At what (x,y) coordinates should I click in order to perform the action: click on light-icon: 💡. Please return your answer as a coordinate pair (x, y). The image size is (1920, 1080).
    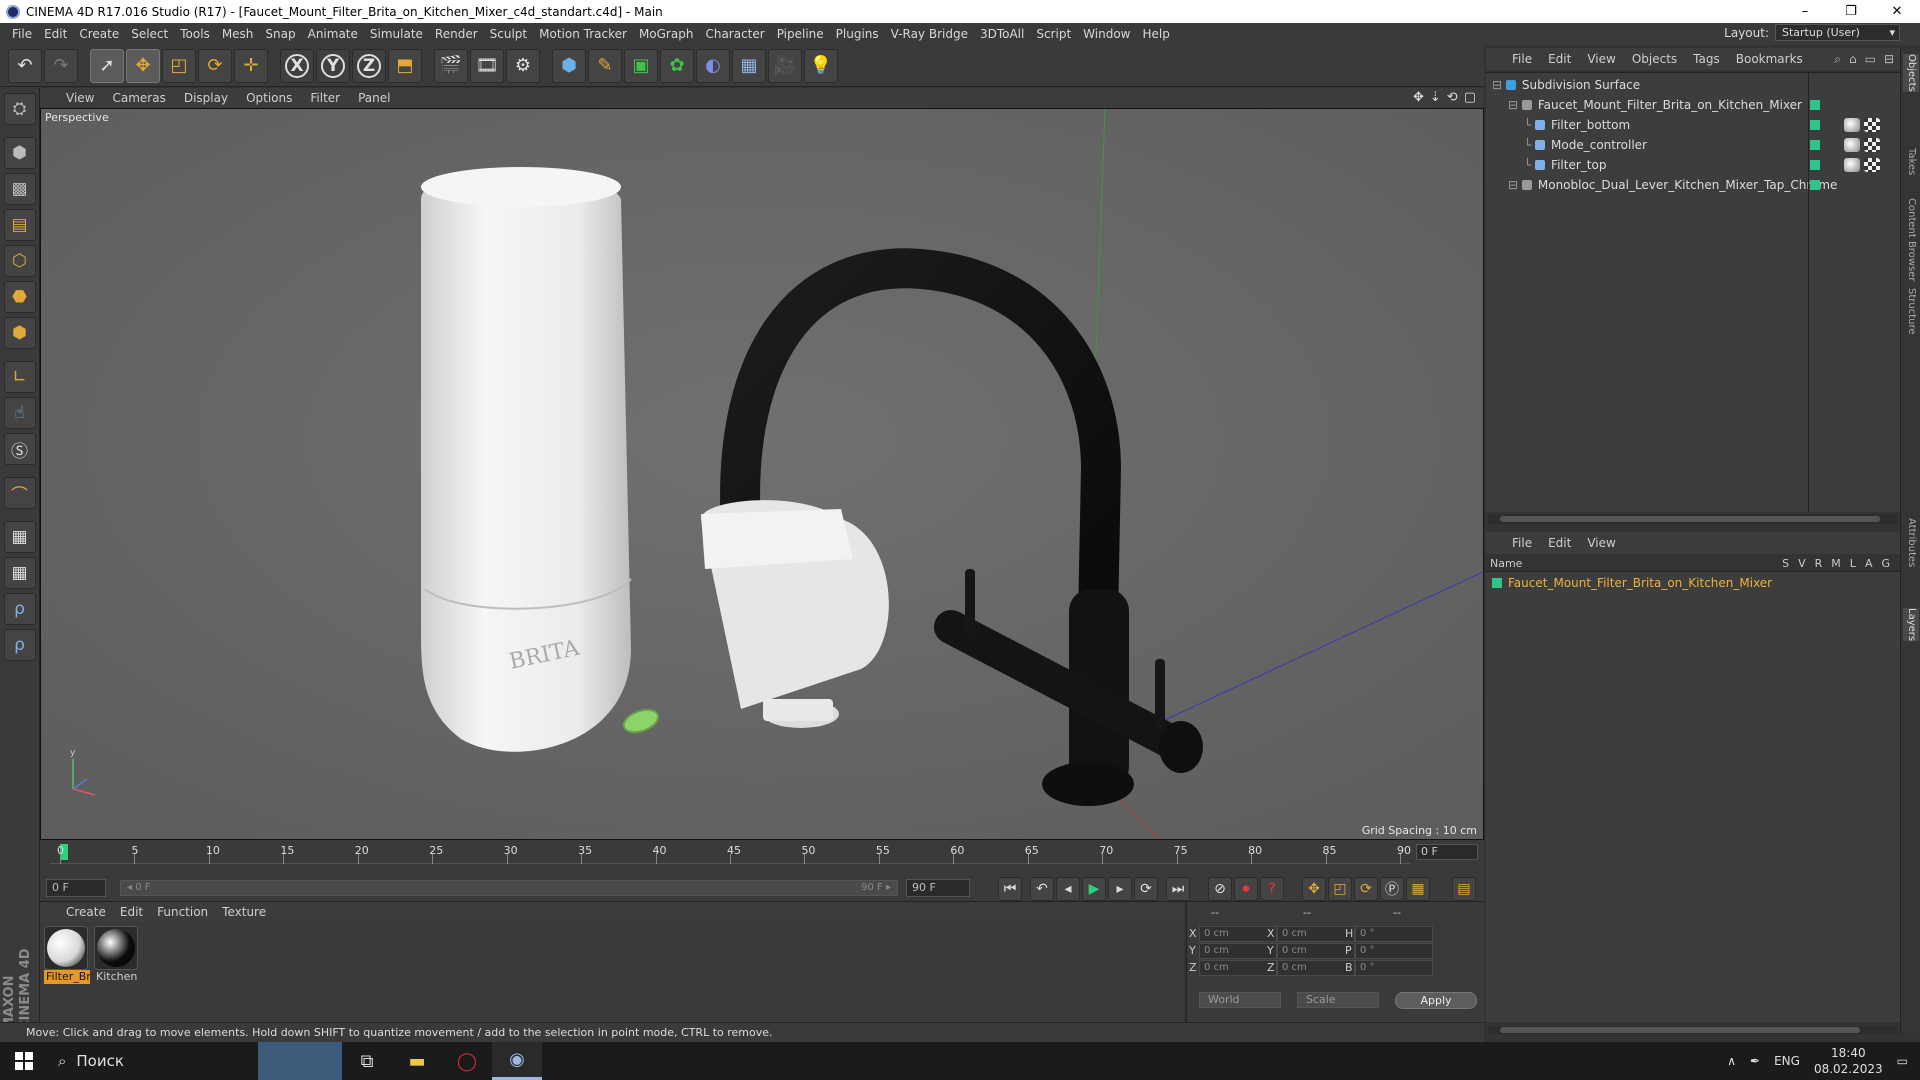
    Looking at the image, I should click on (821, 65).